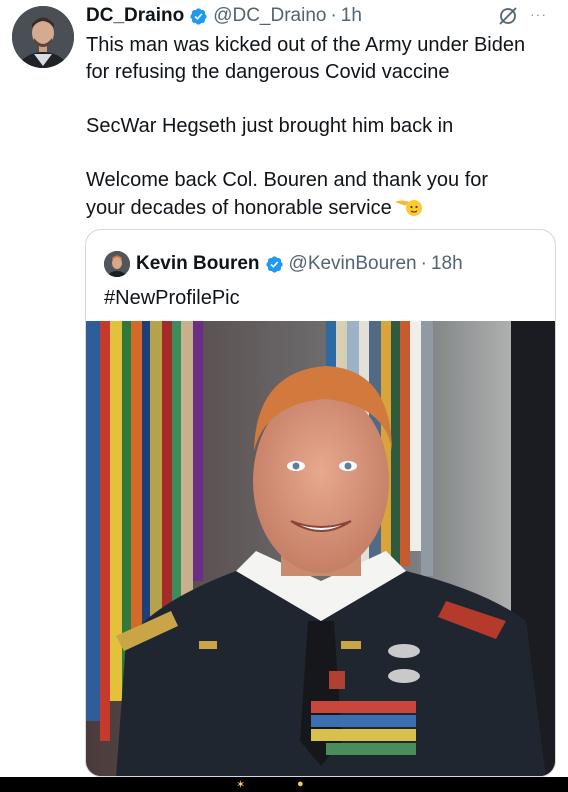  Describe the element at coordinates (351, 16) in the screenshot. I see `tweet-timestamp: 1h` at that location.